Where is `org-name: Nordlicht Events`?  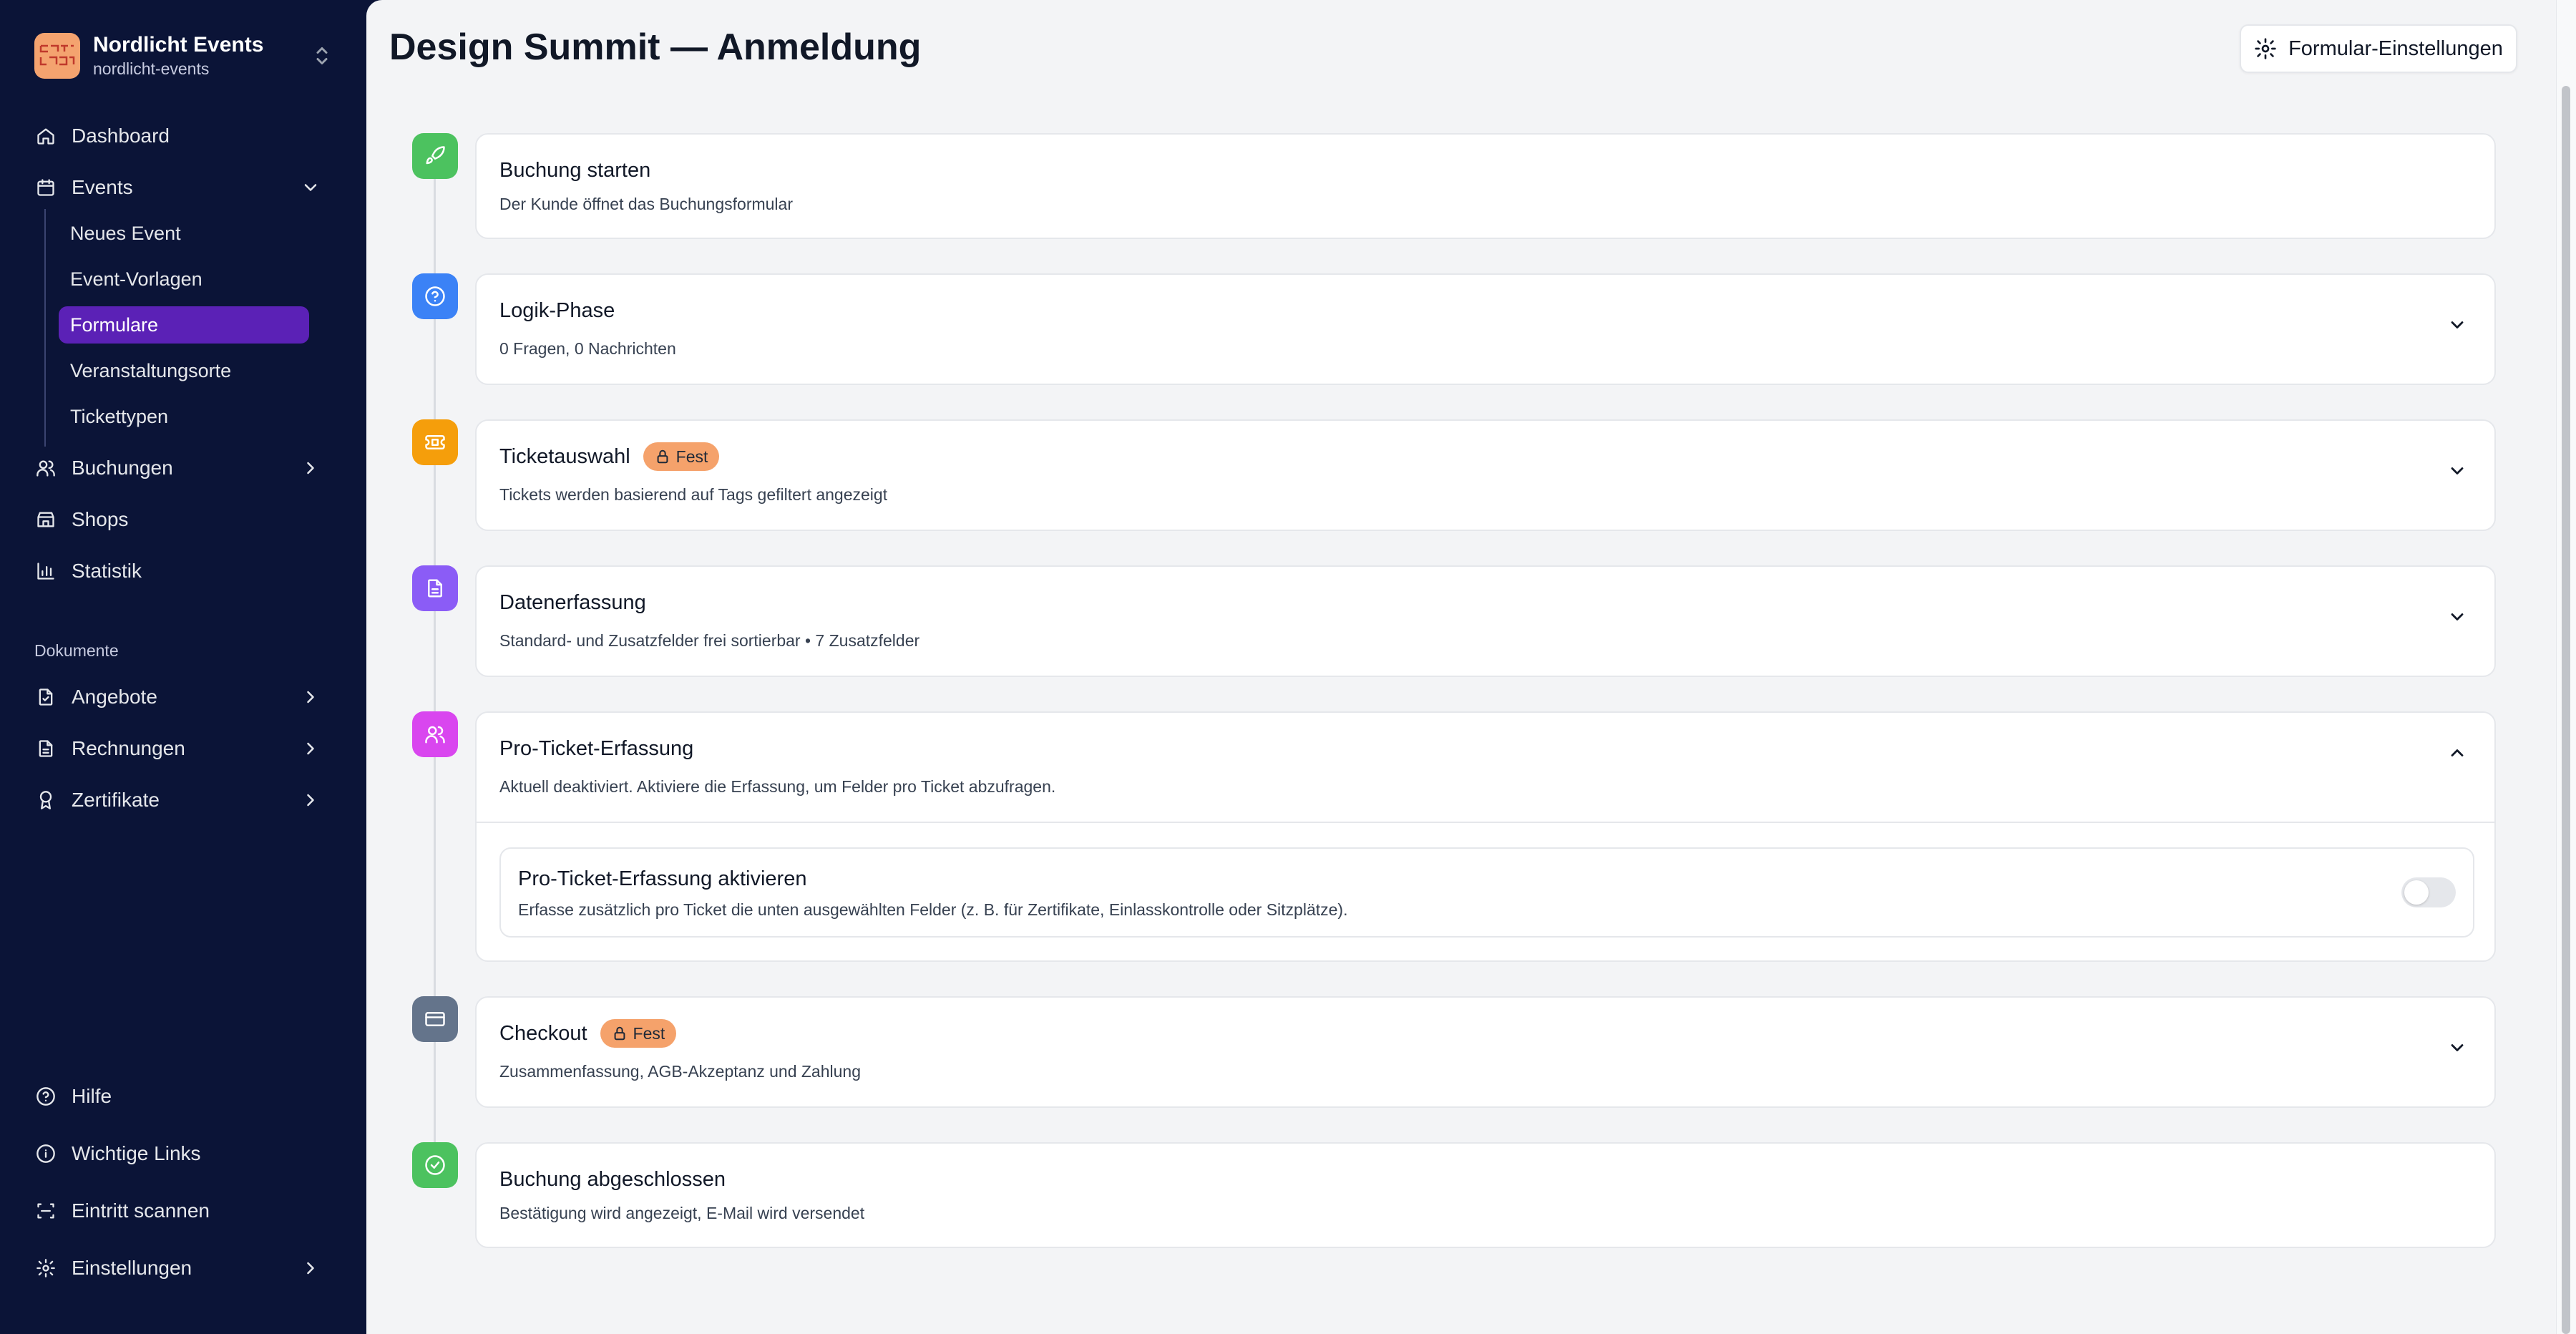
org-name: Nordlicht Events is located at coordinates (178, 45).